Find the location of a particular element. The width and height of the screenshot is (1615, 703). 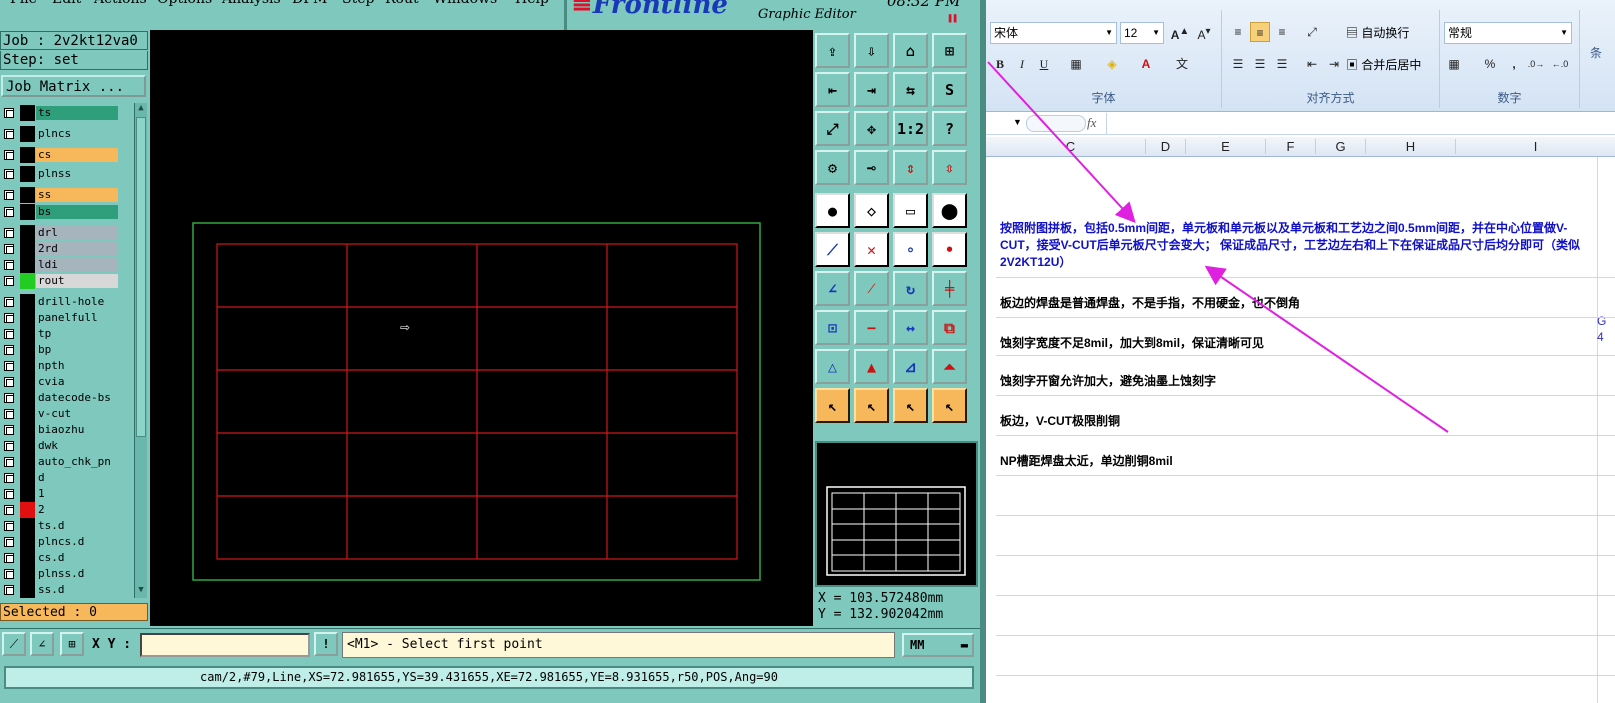

select-pad-icon: ⊡ is located at coordinates (832, 327).